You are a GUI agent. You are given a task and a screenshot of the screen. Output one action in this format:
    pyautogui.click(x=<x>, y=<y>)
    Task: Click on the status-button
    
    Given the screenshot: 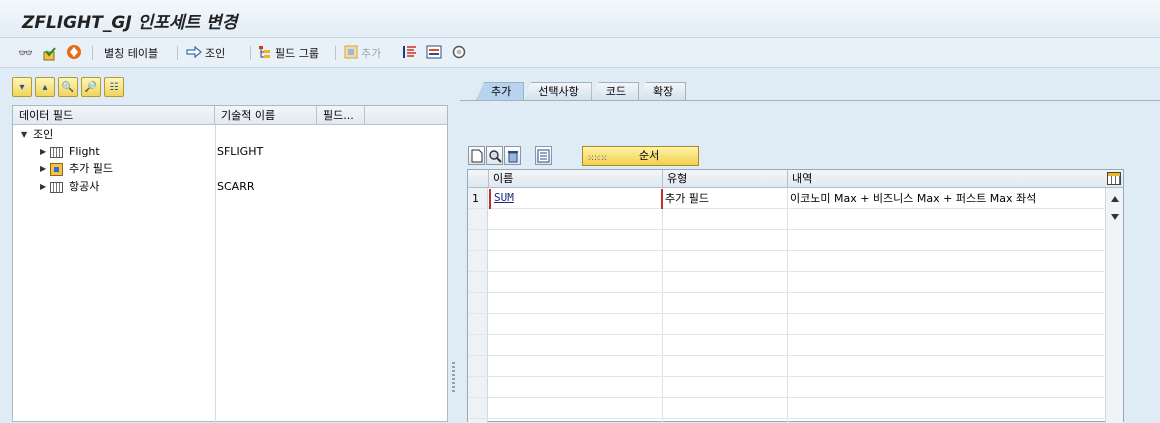 What is the action you would take?
    pyautogui.click(x=459, y=53)
    